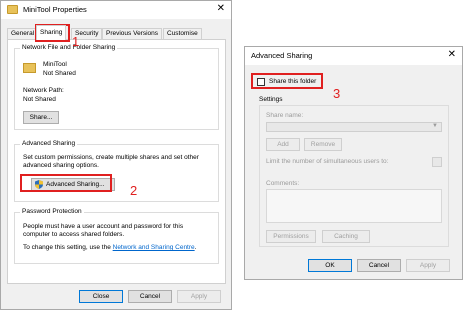  What do you see at coordinates (132, 33) in the screenshot?
I see `tab-previous-versions: Previous Versions` at bounding box center [132, 33].